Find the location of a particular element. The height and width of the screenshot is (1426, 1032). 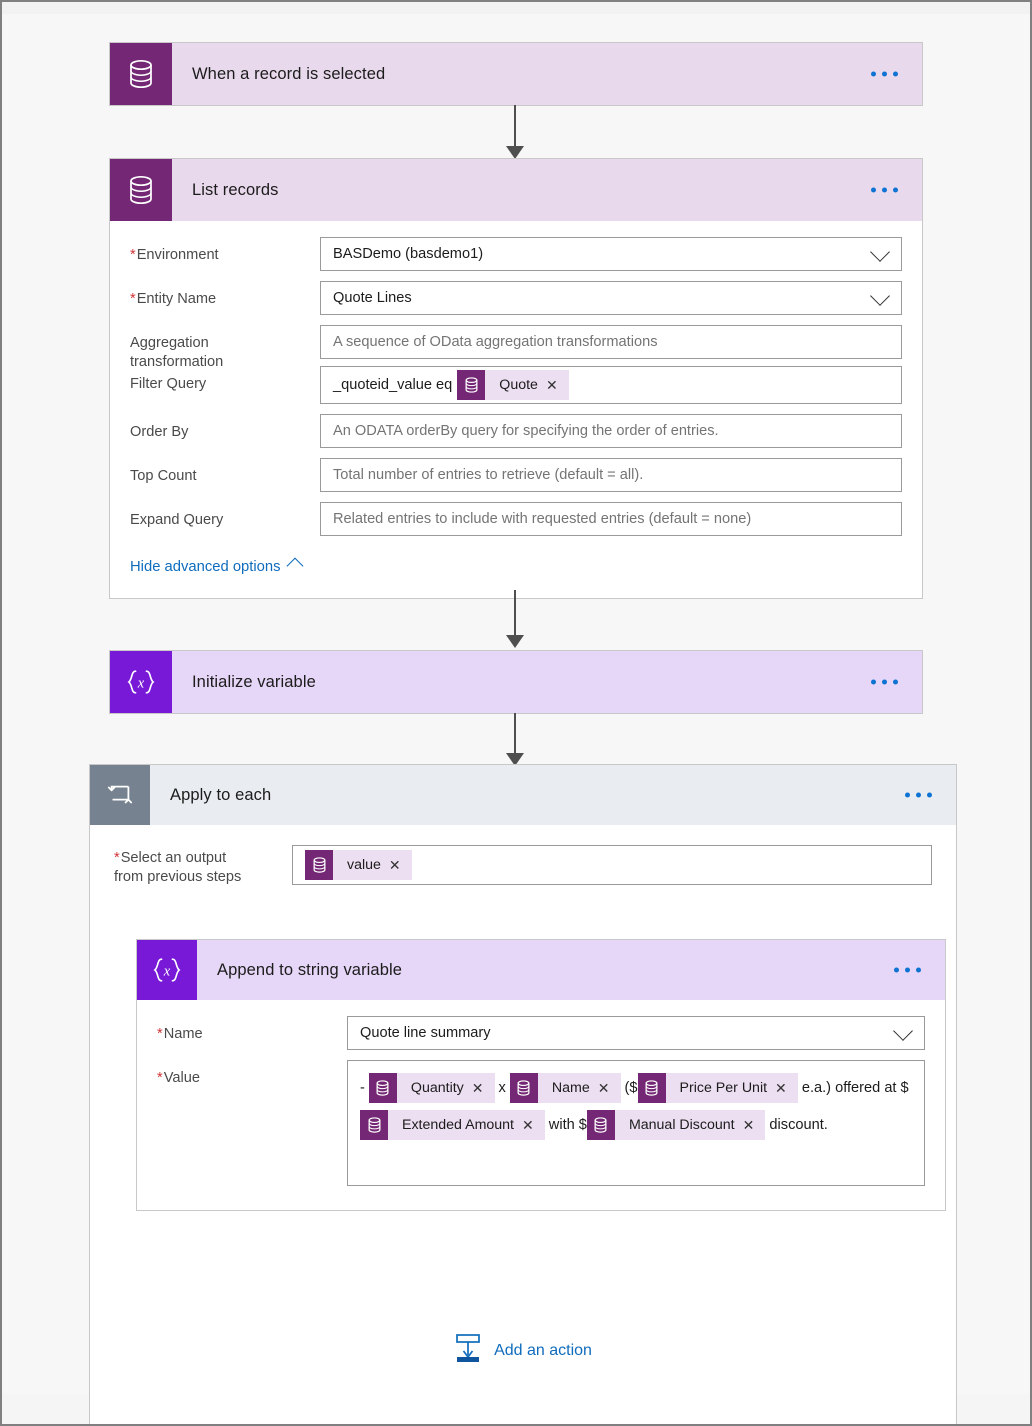

token-label: Manual Discount is located at coordinates (681, 1124).